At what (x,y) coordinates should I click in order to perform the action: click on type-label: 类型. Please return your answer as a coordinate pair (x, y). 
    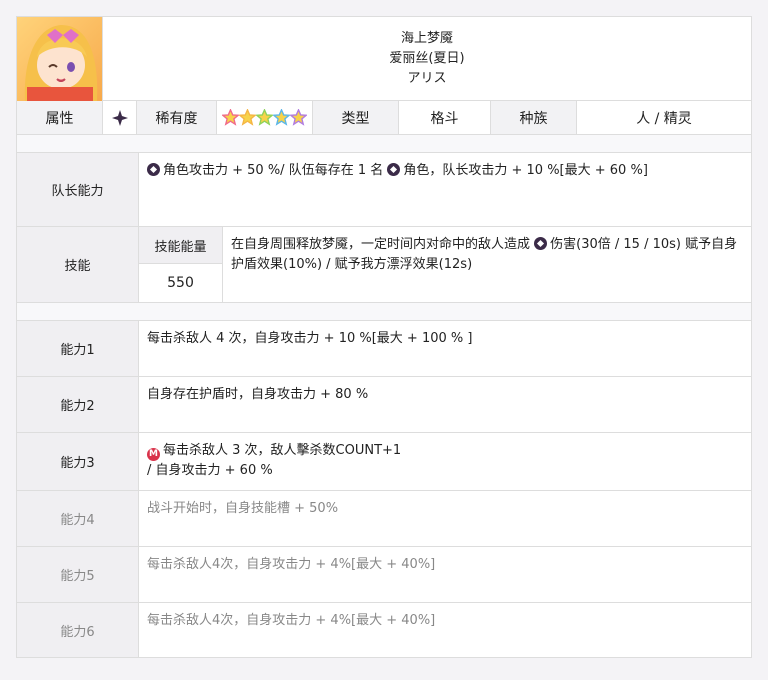
    Looking at the image, I should click on (356, 117).